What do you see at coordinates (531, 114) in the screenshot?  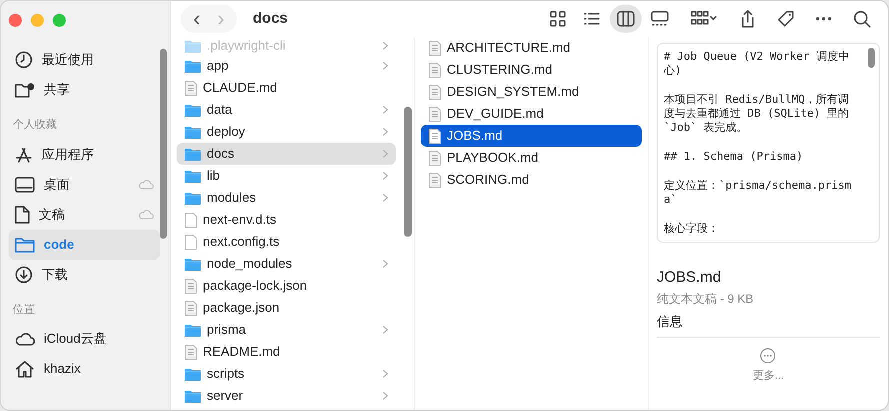 I see `file-row: DEV_GUIDE.md` at bounding box center [531, 114].